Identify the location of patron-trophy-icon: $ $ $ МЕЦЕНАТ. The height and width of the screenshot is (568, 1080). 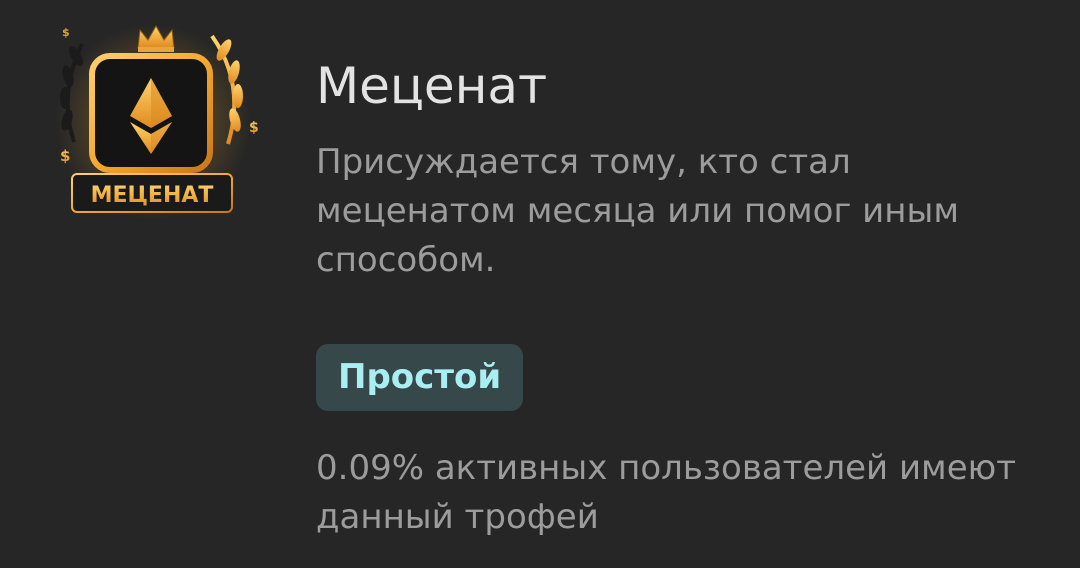
(157, 122).